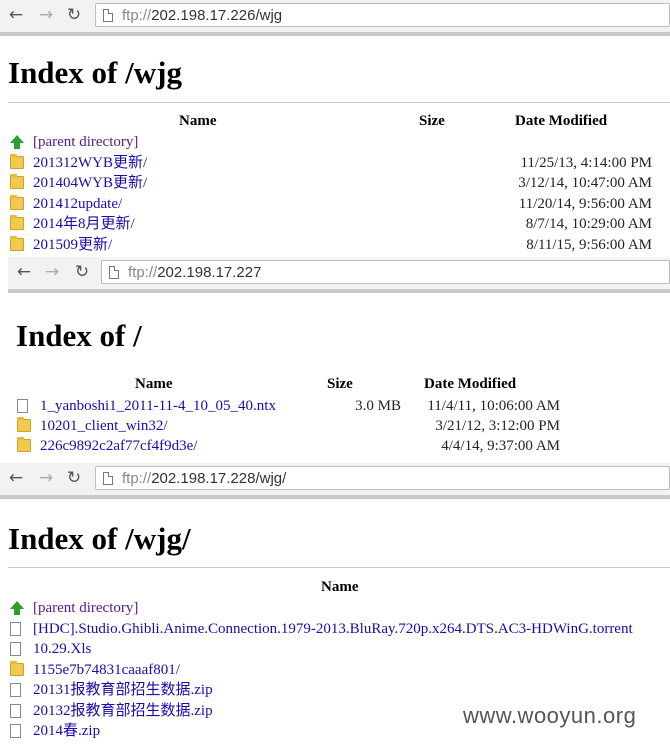  I want to click on date-modified: 8/11/15, 9:56:00 AM, so click(589, 244).